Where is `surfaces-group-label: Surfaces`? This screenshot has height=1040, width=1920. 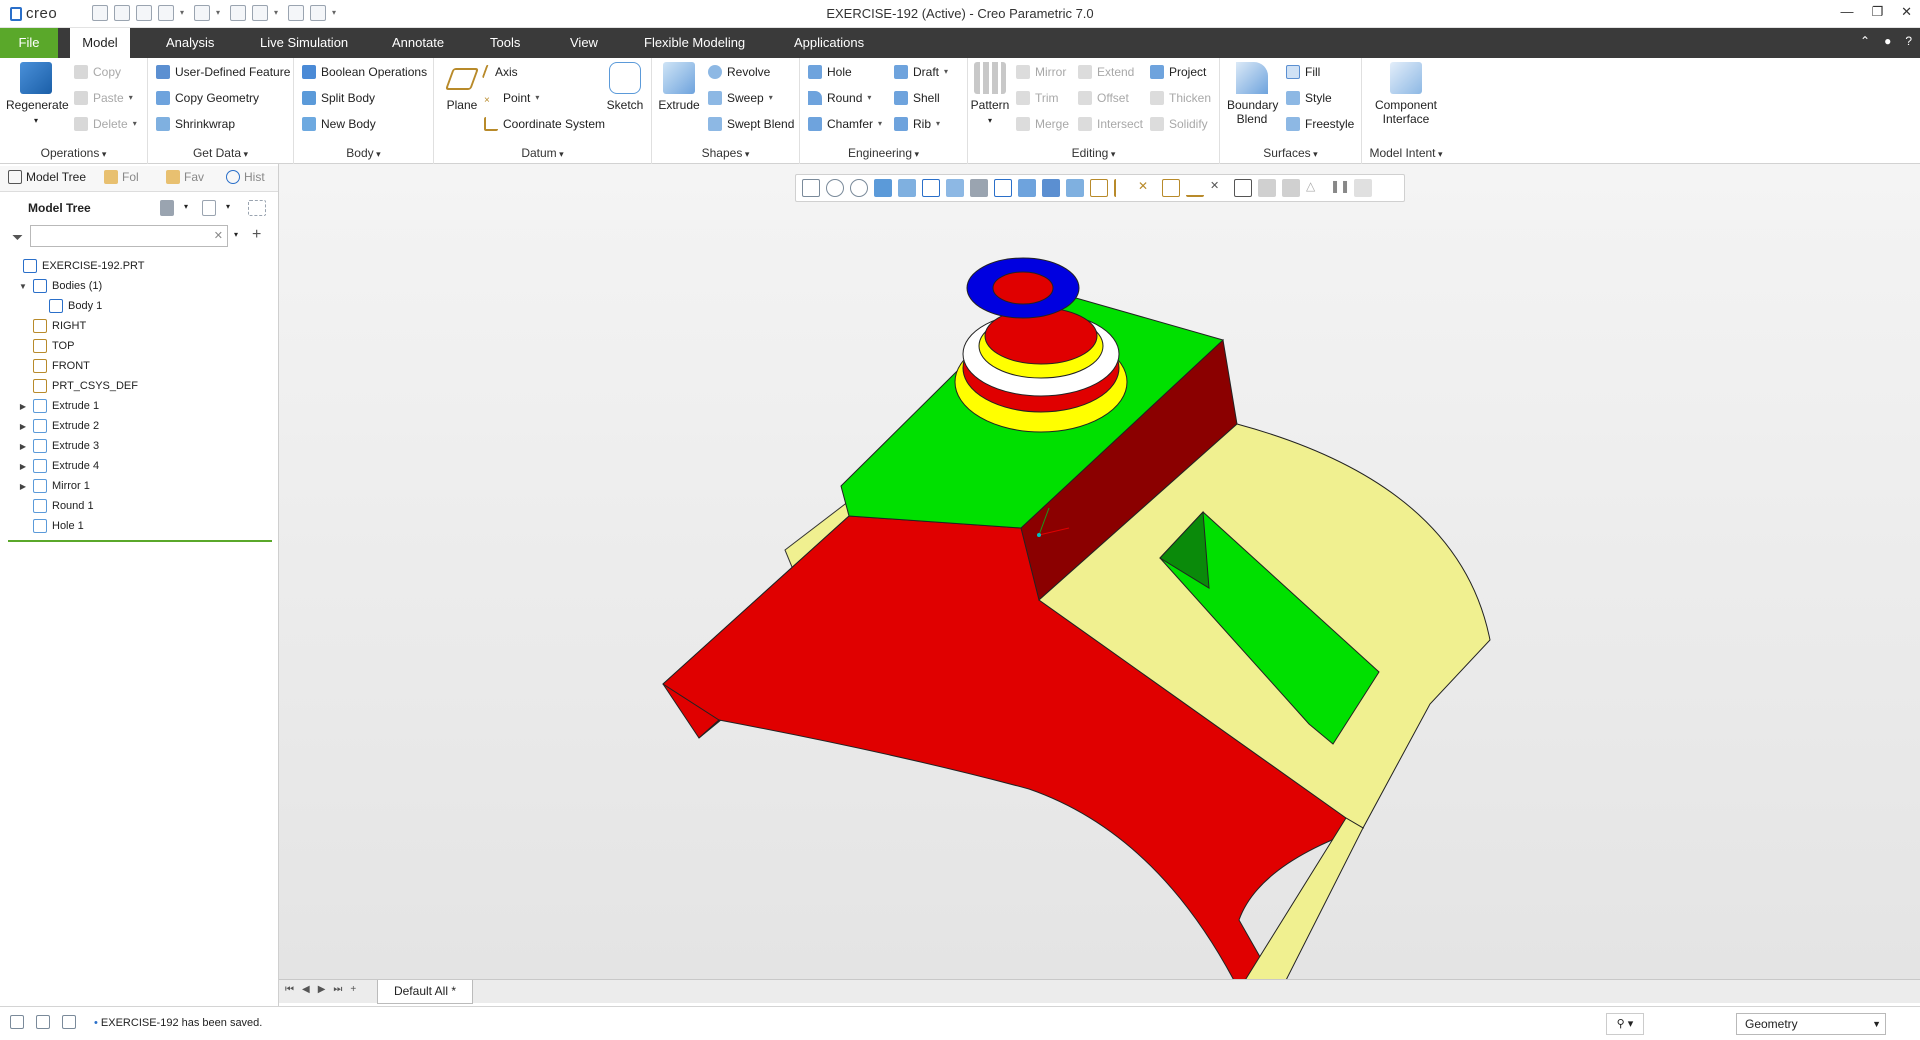
surfaces-group-label: Surfaces is located at coordinates (1290, 153).